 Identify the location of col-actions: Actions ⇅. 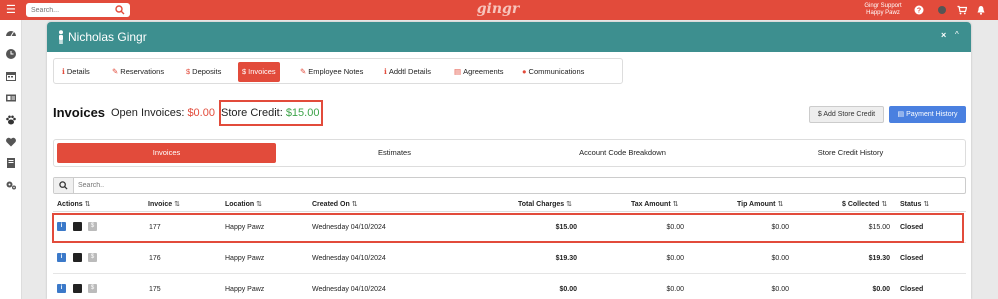
(74, 204).